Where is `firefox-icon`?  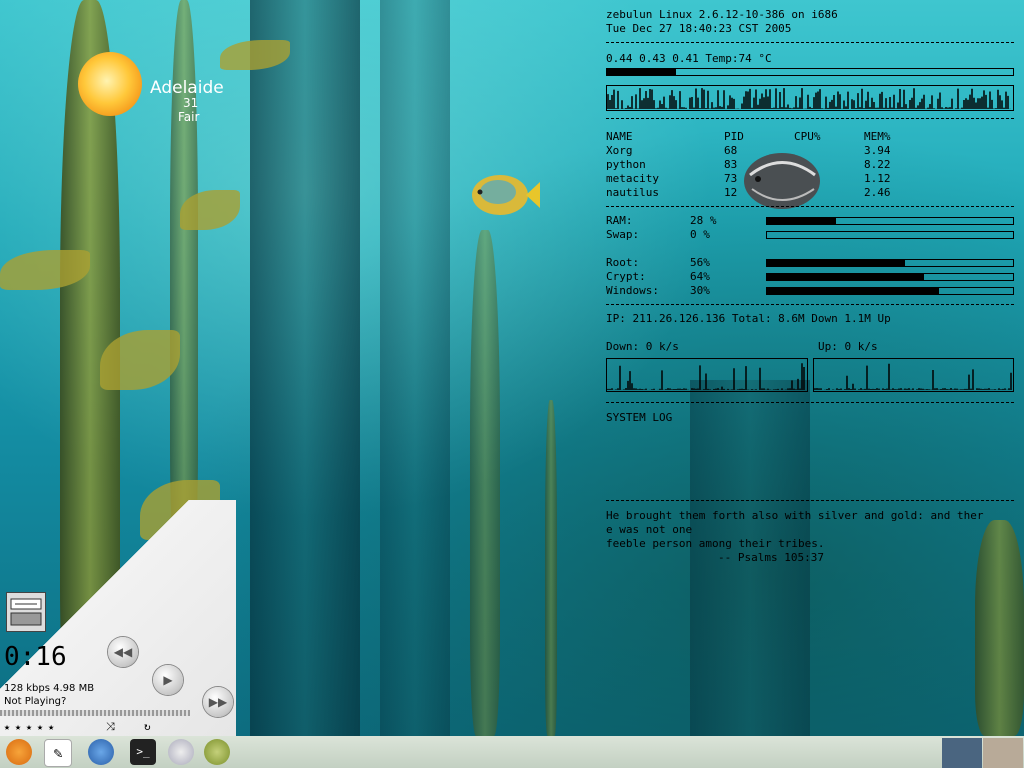
firefox-icon is located at coordinates (101, 752).